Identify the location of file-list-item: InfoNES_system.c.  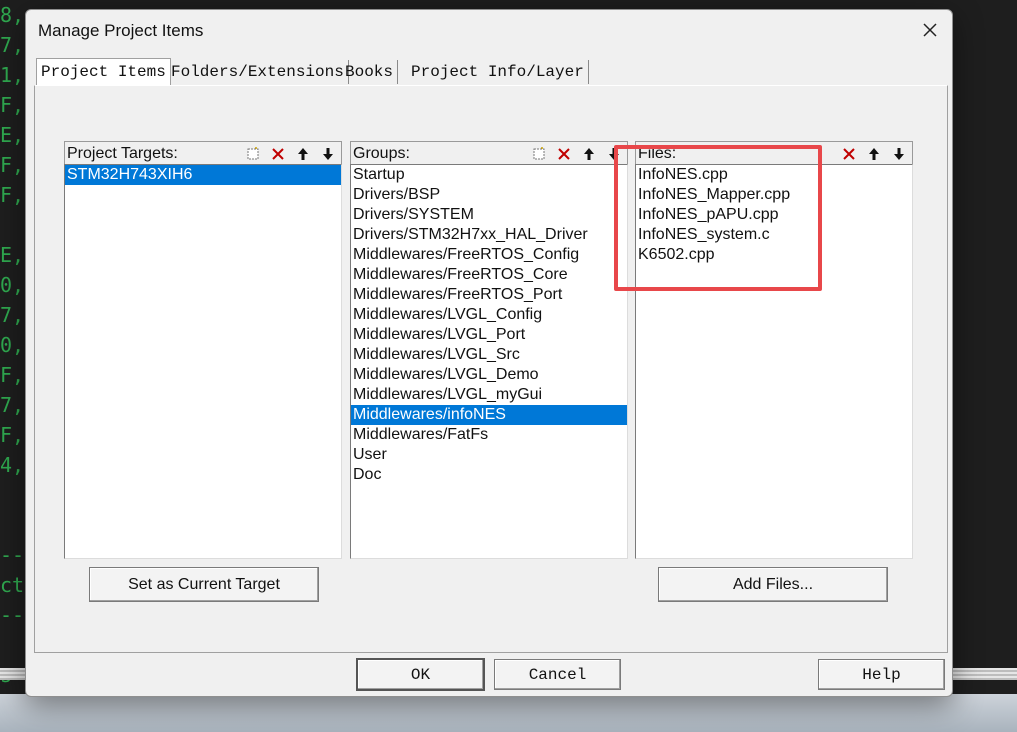
(774, 235).